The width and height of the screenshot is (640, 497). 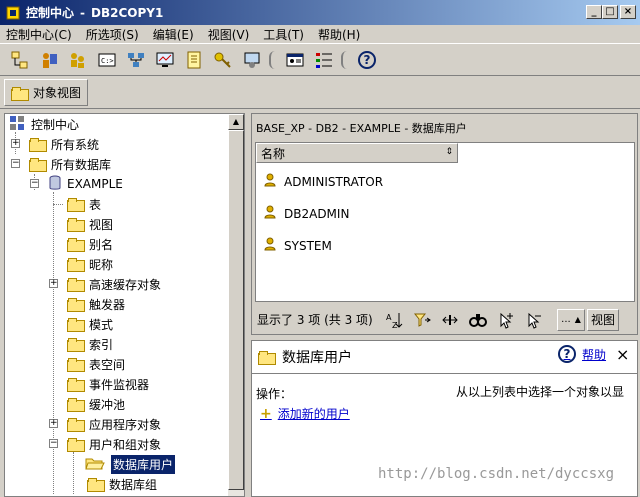 I want to click on task-icon, so click(x=136, y=60).